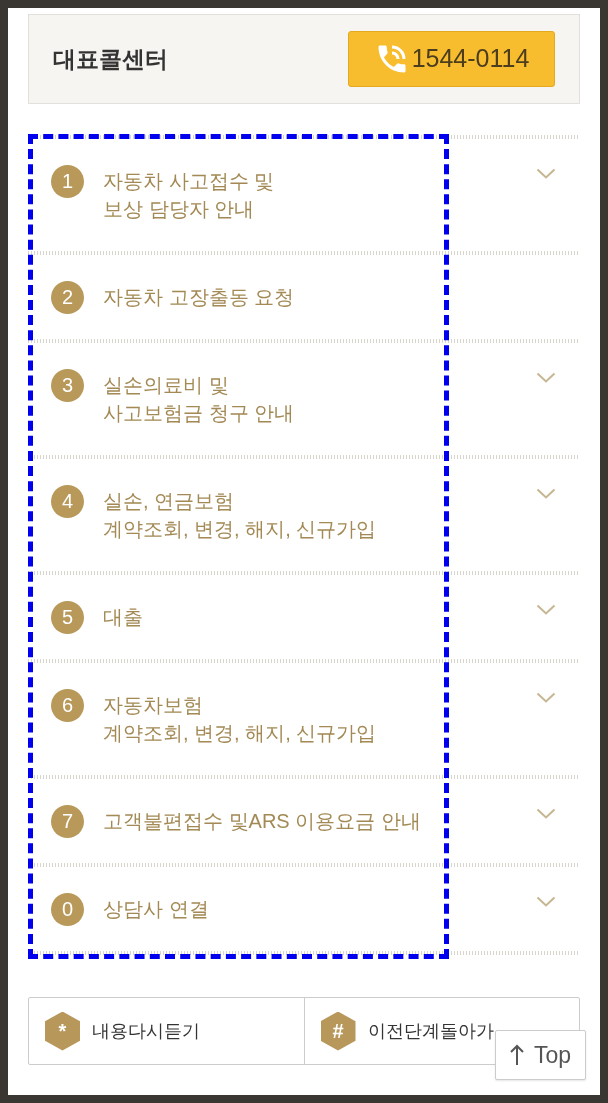 The width and height of the screenshot is (608, 1103). I want to click on key-badge: #, so click(338, 1031).